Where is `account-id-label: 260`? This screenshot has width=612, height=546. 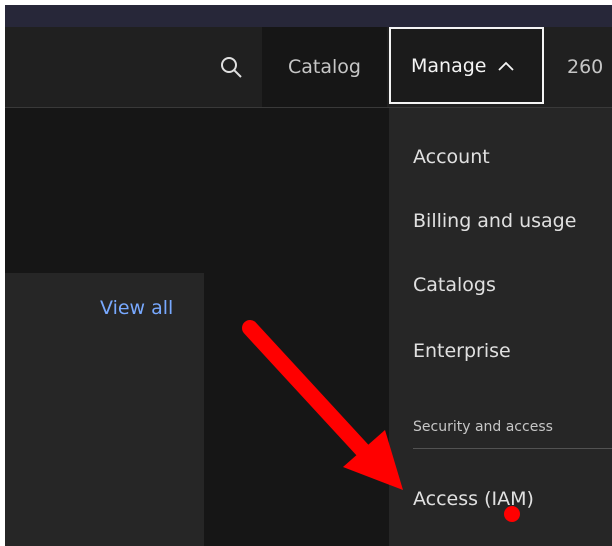
account-id-label: 260 is located at coordinates (585, 67).